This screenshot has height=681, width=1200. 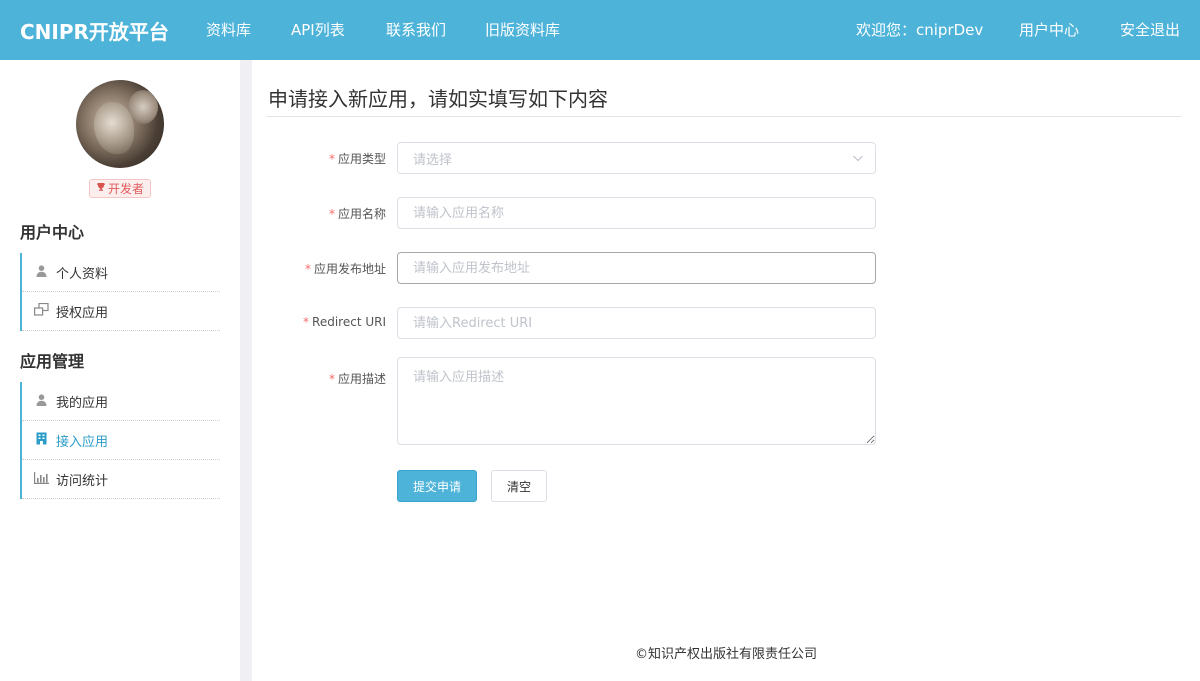 I want to click on nav-old-database: 旧版资料库, so click(x=522, y=29).